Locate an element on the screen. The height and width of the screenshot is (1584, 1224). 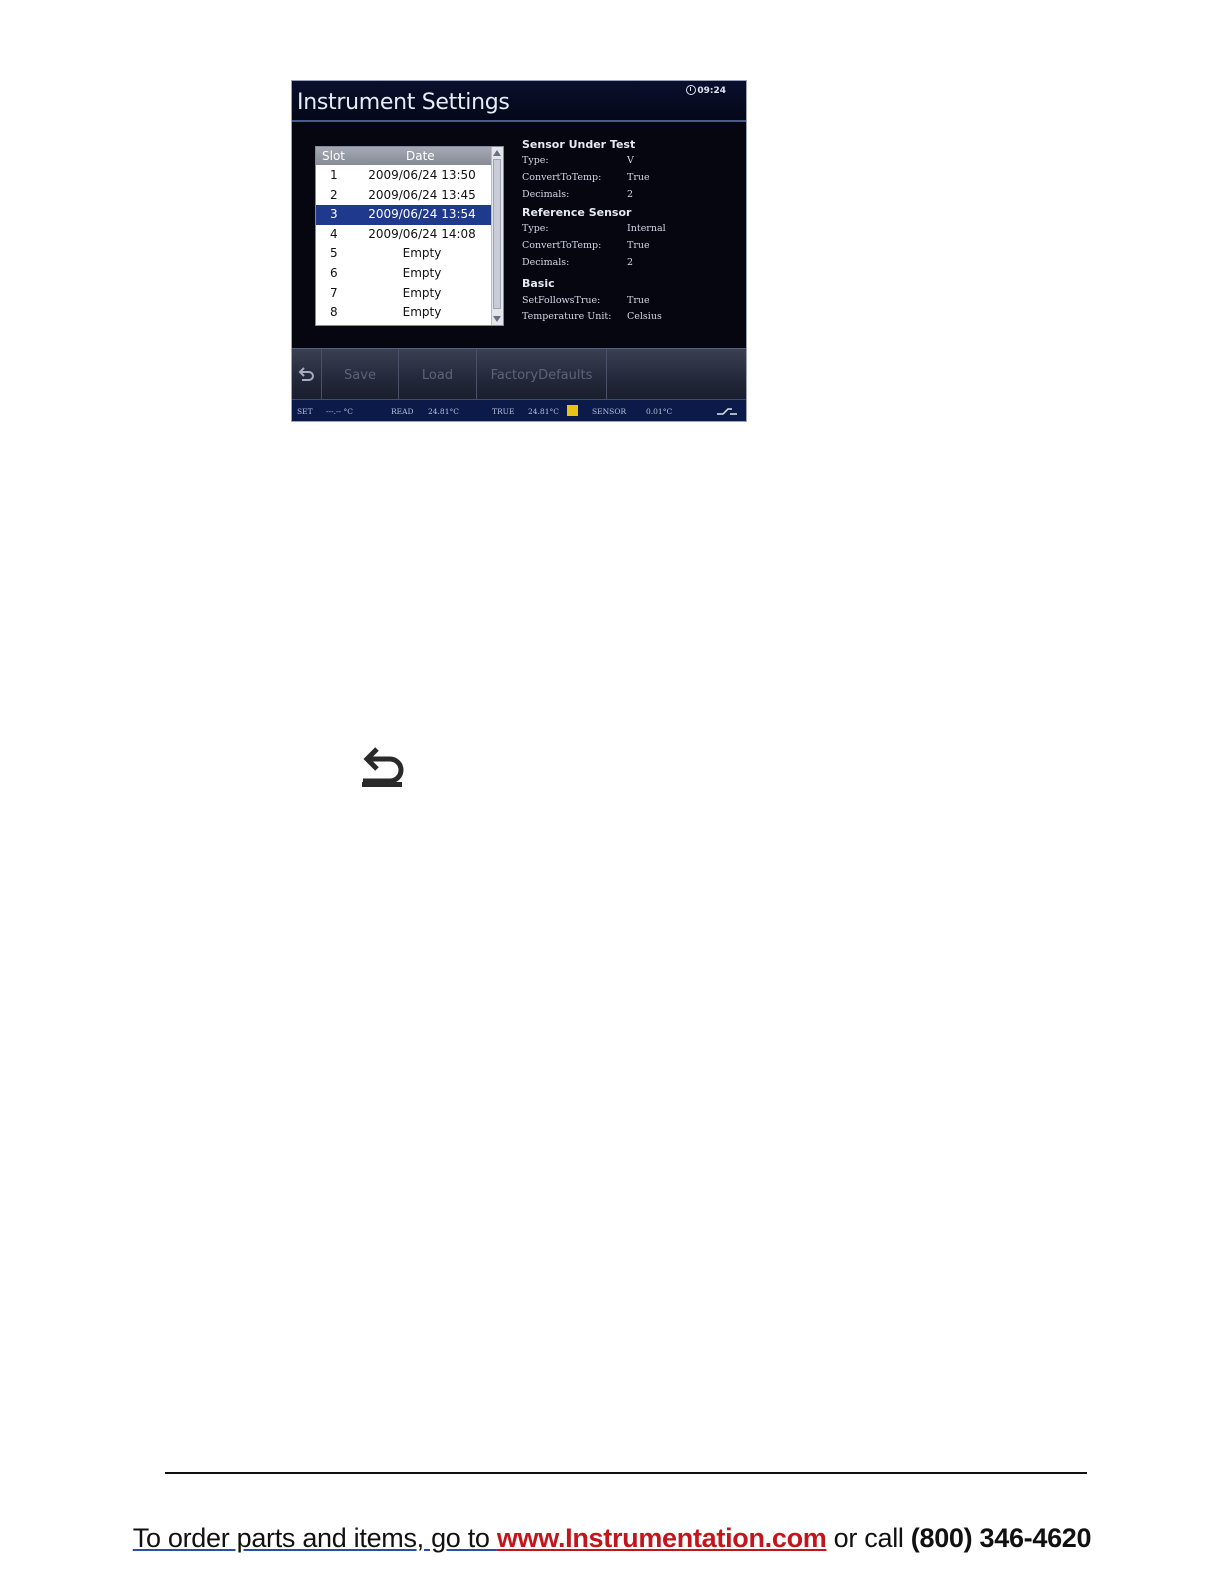
slot-number: 7 is located at coordinates (334, 292).